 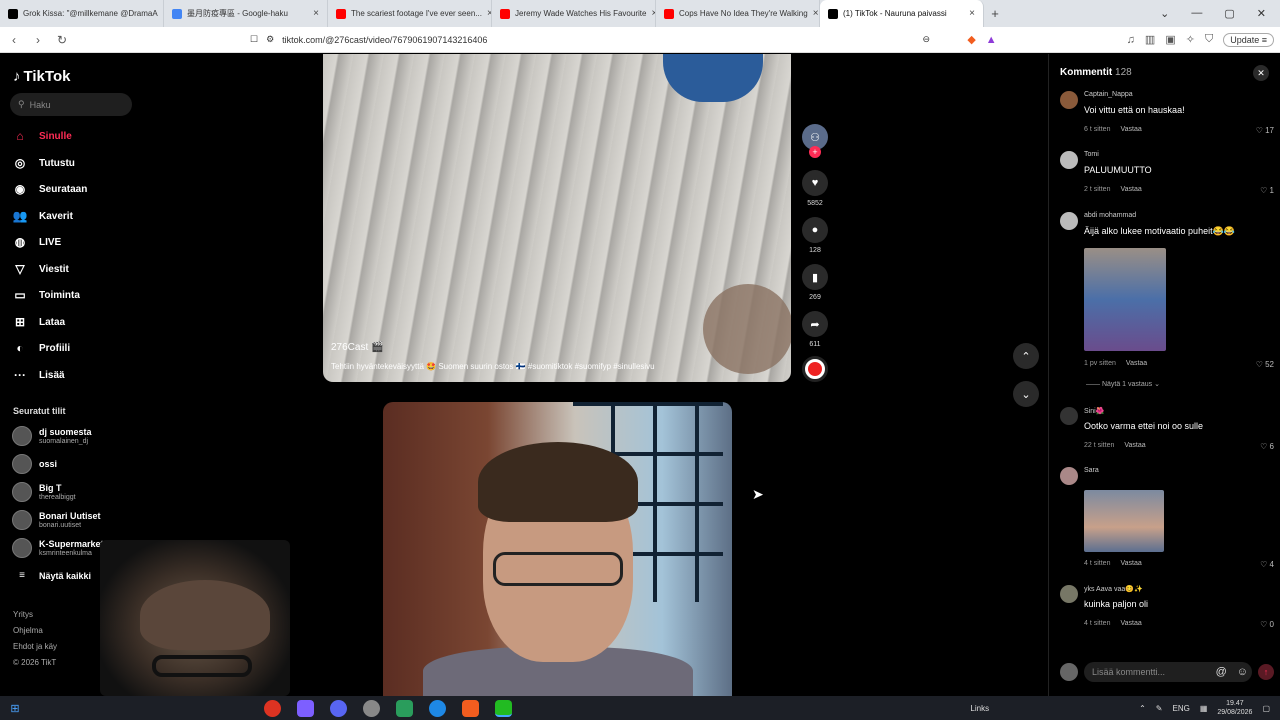 I want to click on browser-tab-active: (1) TikTok - Nauruna paivassi ×, so click(x=902, y=13).